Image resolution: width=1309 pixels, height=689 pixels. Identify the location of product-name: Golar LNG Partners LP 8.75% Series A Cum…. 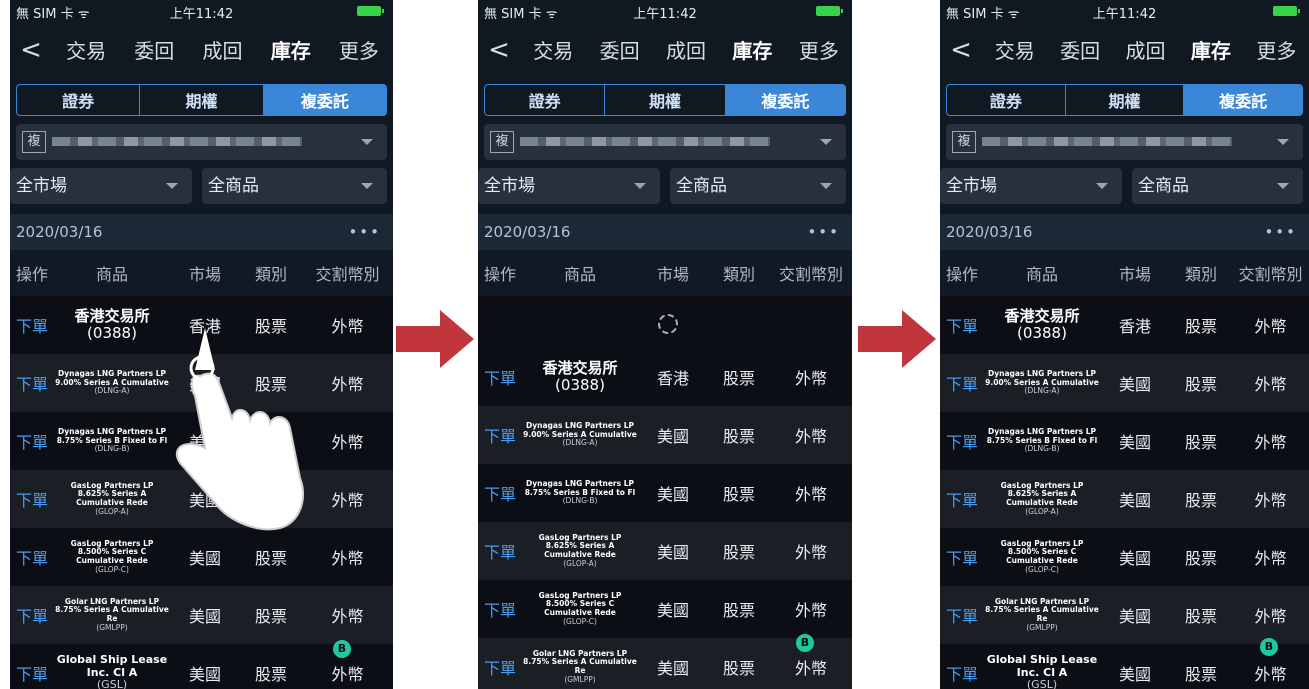
(112, 614).